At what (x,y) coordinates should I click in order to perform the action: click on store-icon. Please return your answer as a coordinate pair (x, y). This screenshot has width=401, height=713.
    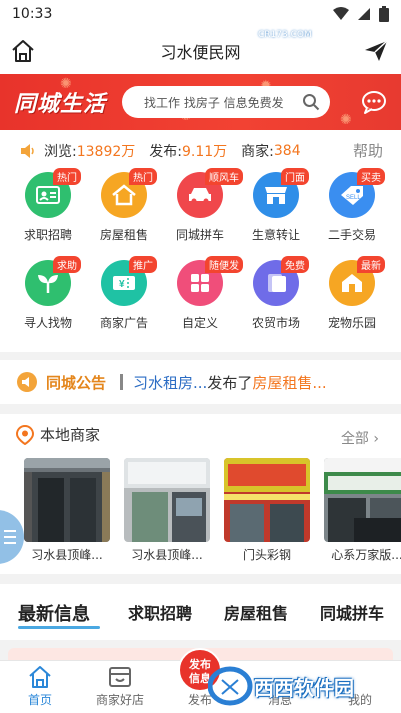
    Looking at the image, I should click on (120, 677).